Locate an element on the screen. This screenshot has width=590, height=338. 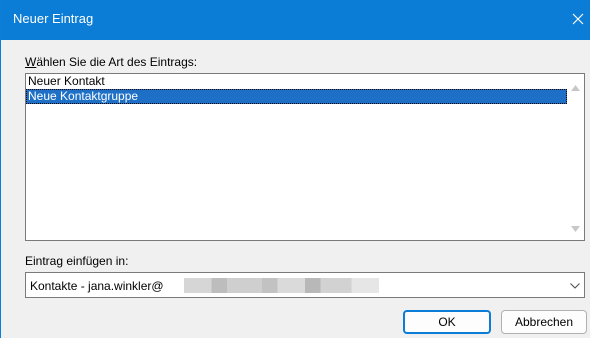
folder-select: Kontakte - jana.winkler@ is located at coordinates (305, 285).